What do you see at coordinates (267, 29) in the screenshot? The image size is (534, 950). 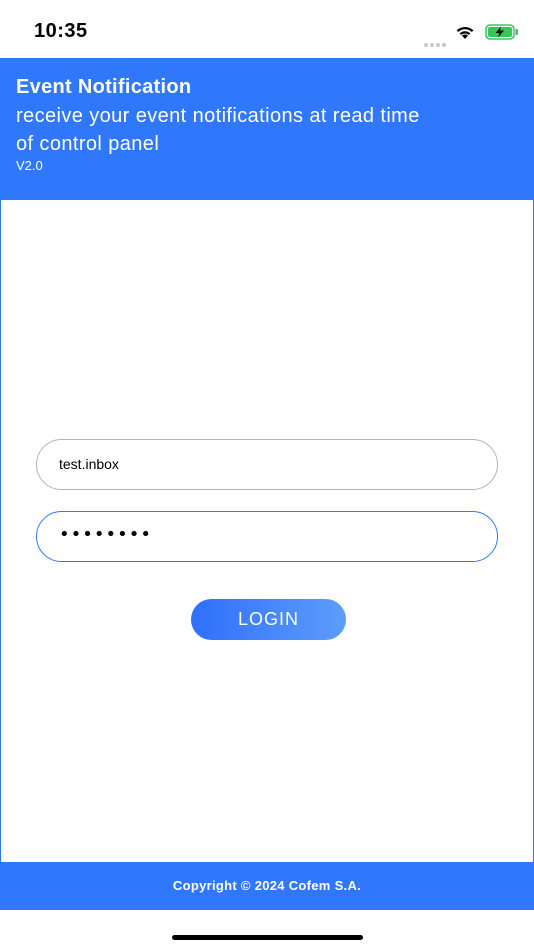 I see `status-bar: 10:35` at bounding box center [267, 29].